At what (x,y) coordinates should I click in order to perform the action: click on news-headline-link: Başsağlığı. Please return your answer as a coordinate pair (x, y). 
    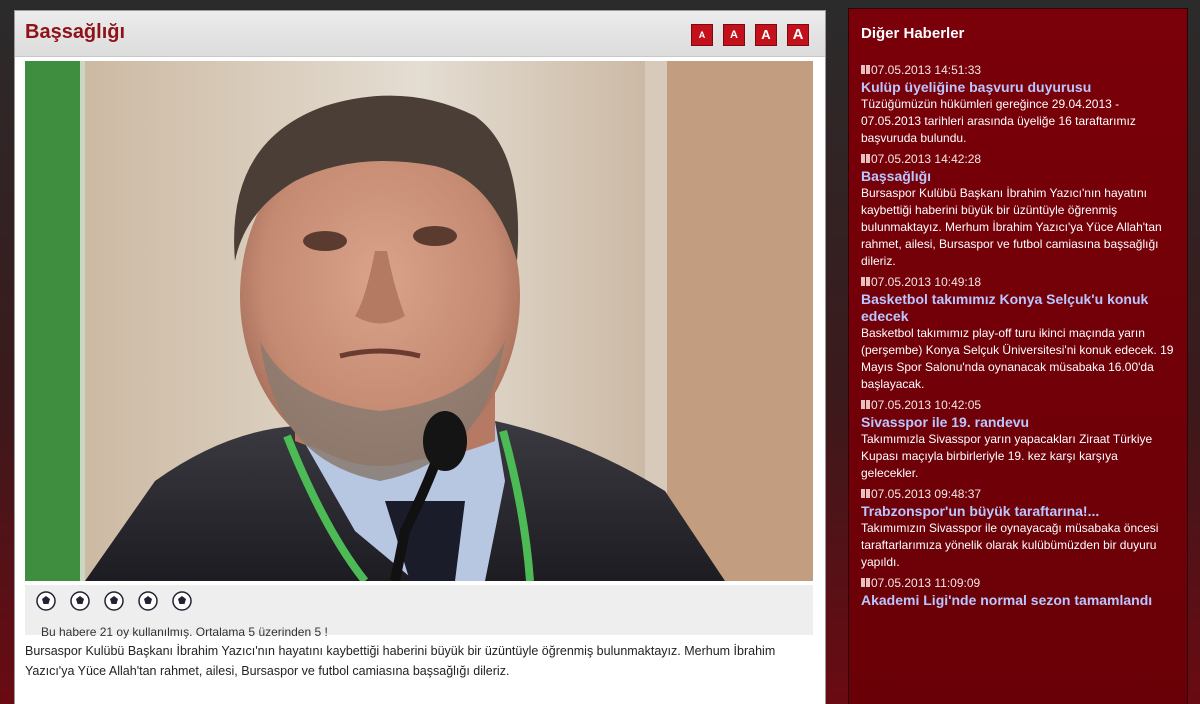
    Looking at the image, I should click on (1018, 176).